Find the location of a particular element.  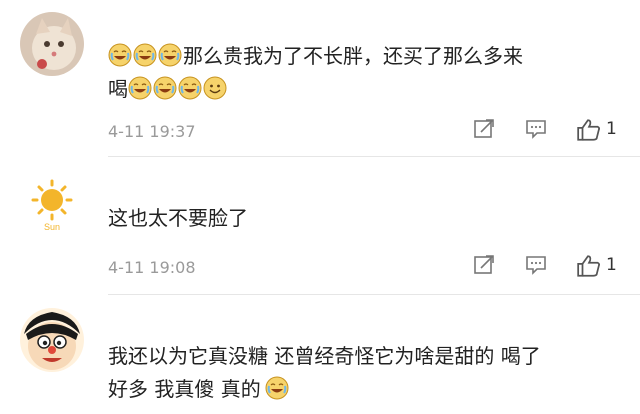

comment-text-line1: 我还以为它真没糖 还曾经奇怪它为啥是甜的 喝了 is located at coordinates (324, 356).